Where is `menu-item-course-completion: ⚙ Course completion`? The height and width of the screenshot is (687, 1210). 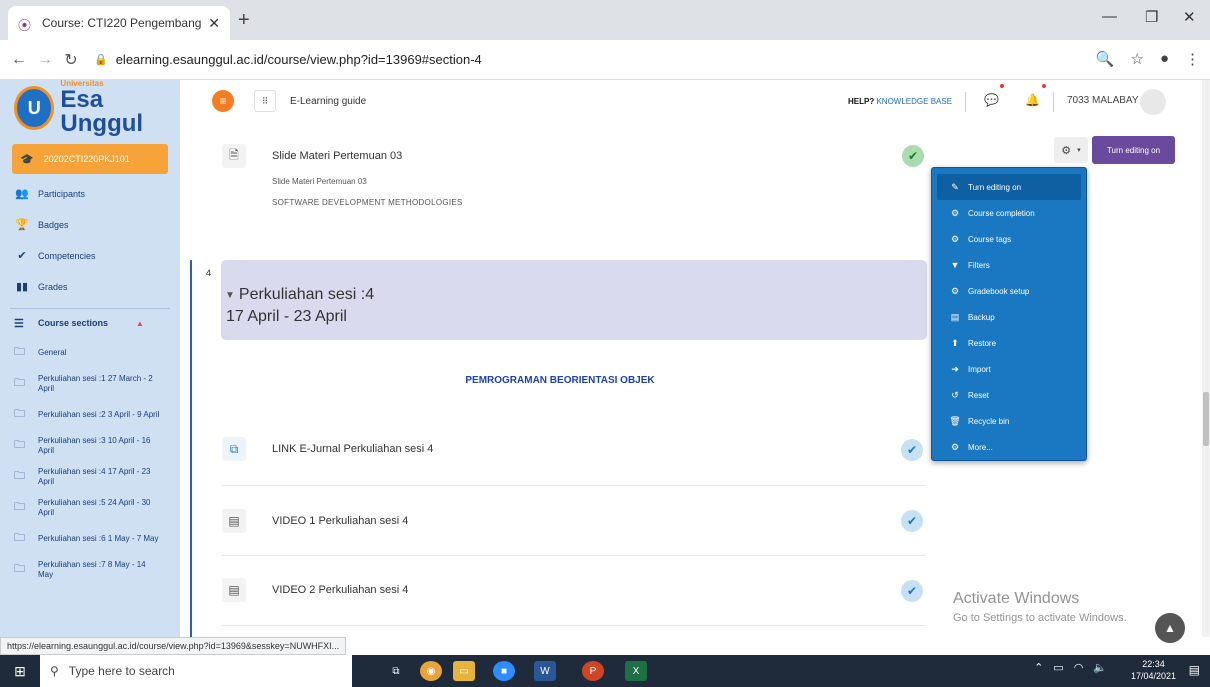
menu-item-course-completion: ⚙ Course completion is located at coordinates (1009, 213).